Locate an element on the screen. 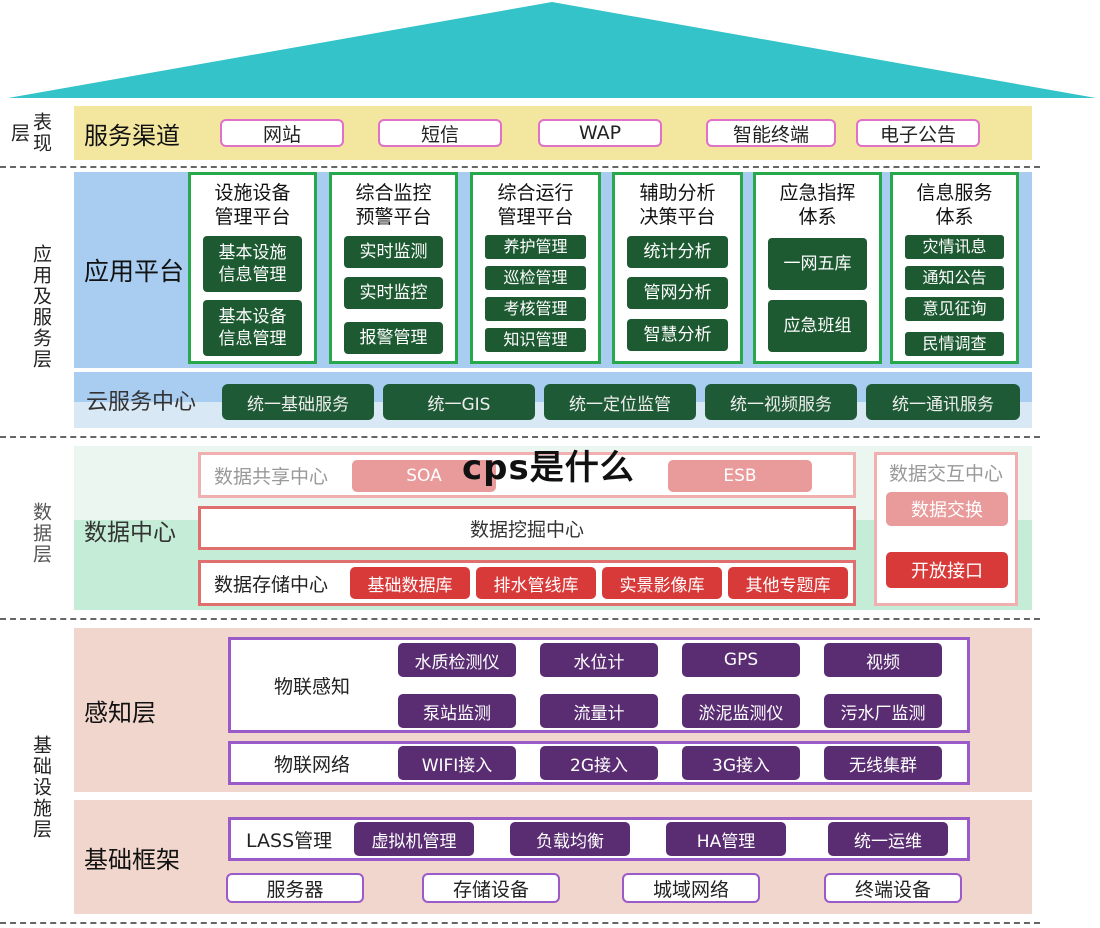 This screenshot has width=1100, height=928. cloud-video: 统一视频服务 is located at coordinates (781, 402).